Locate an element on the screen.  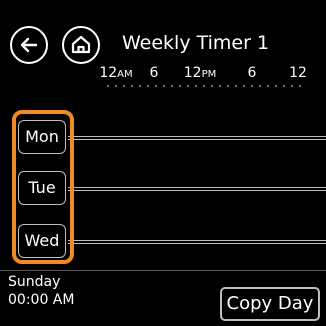
day-button-mon: Mon is located at coordinates (42, 137).